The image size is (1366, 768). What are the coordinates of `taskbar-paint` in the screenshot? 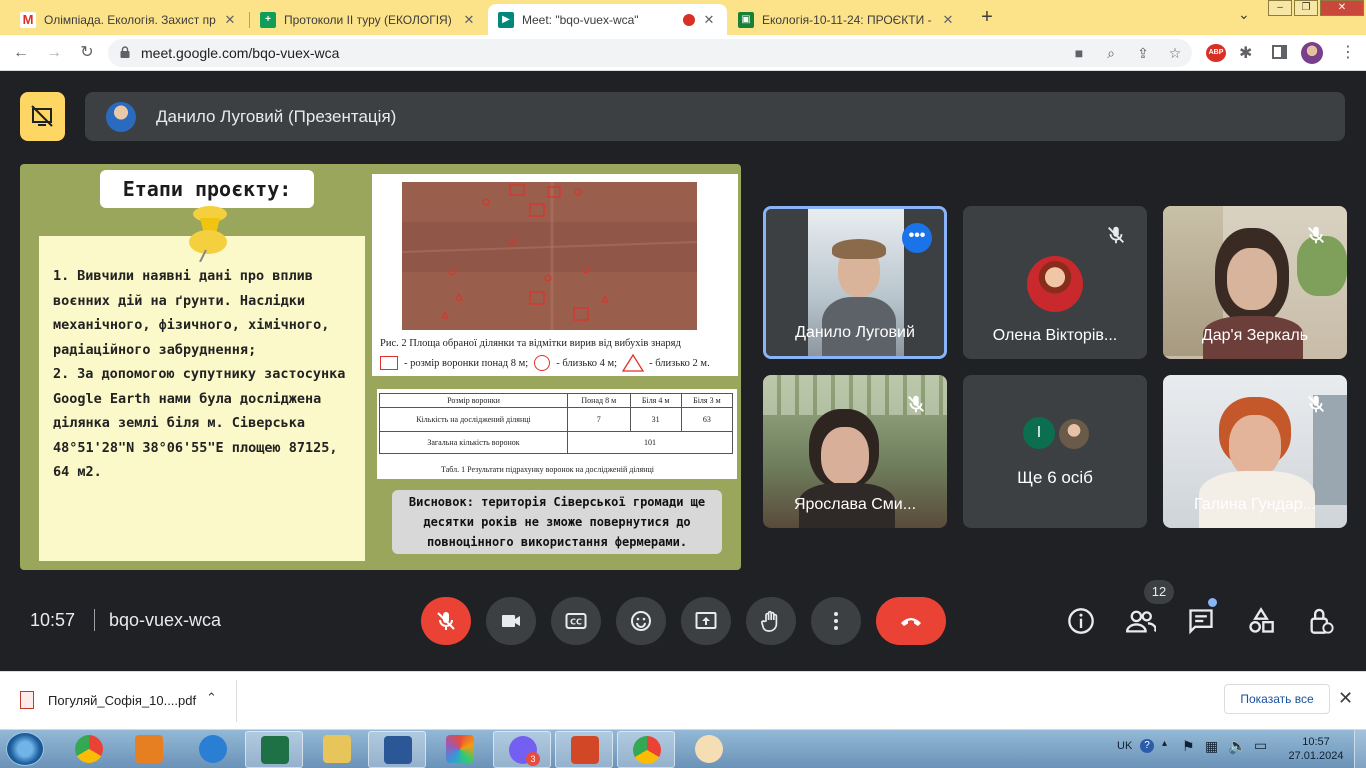 It's located at (709, 749).